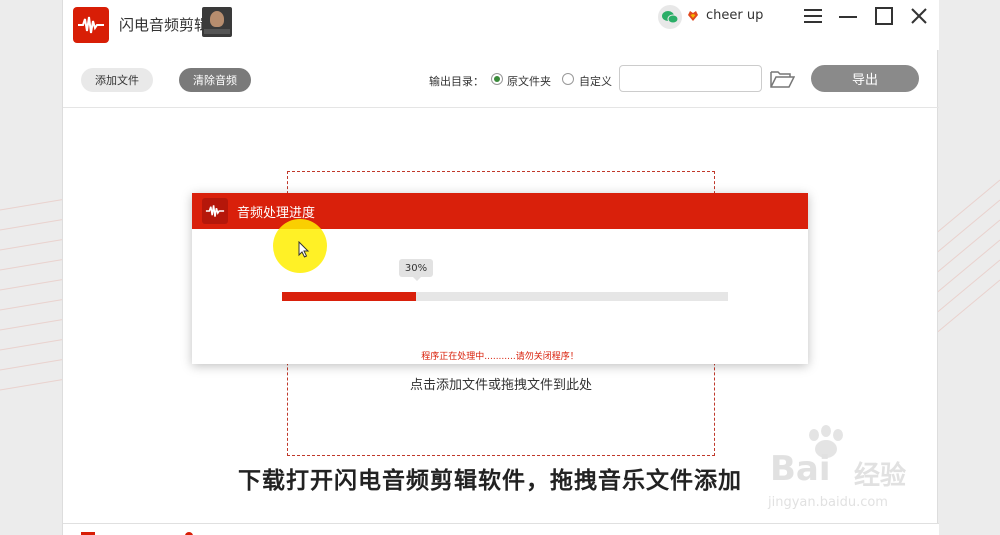 The width and height of the screenshot is (1000, 535). I want to click on wechat-icon, so click(670, 17).